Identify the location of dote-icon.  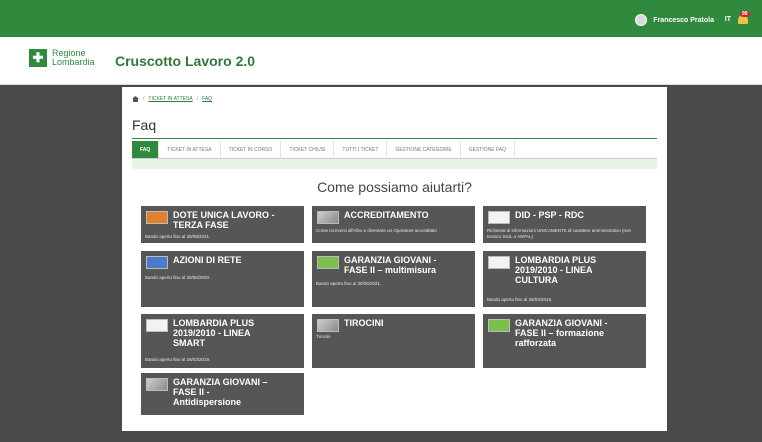
(157, 217).